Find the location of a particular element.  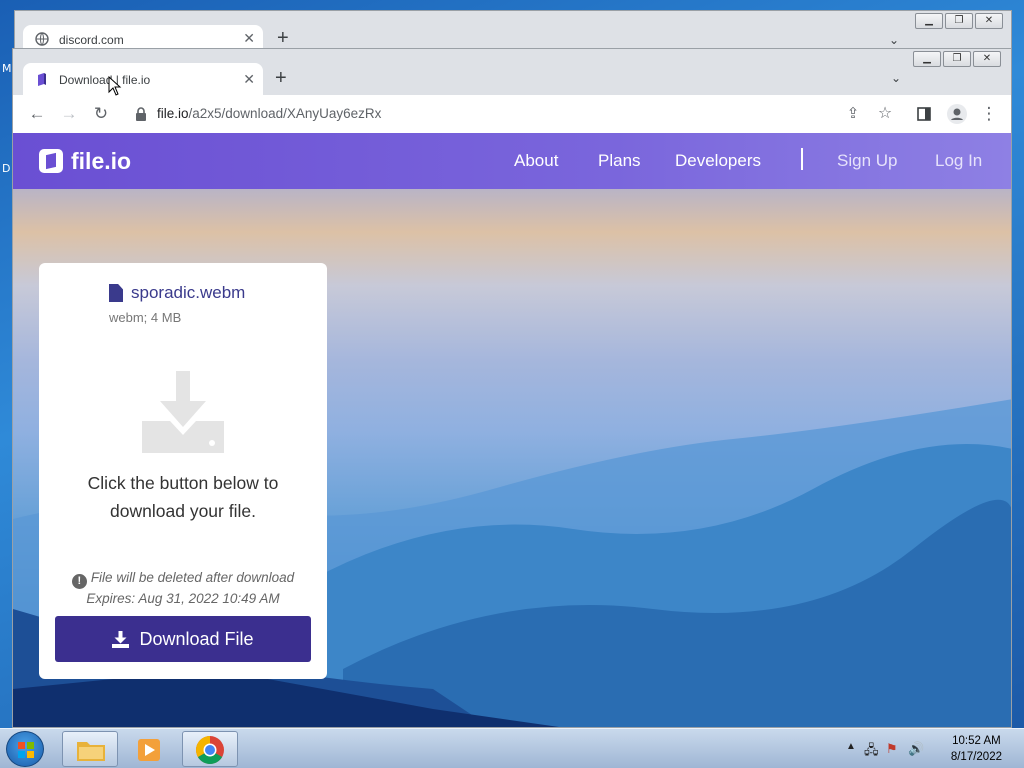

windows-logo-icon is located at coordinates (26, 750).